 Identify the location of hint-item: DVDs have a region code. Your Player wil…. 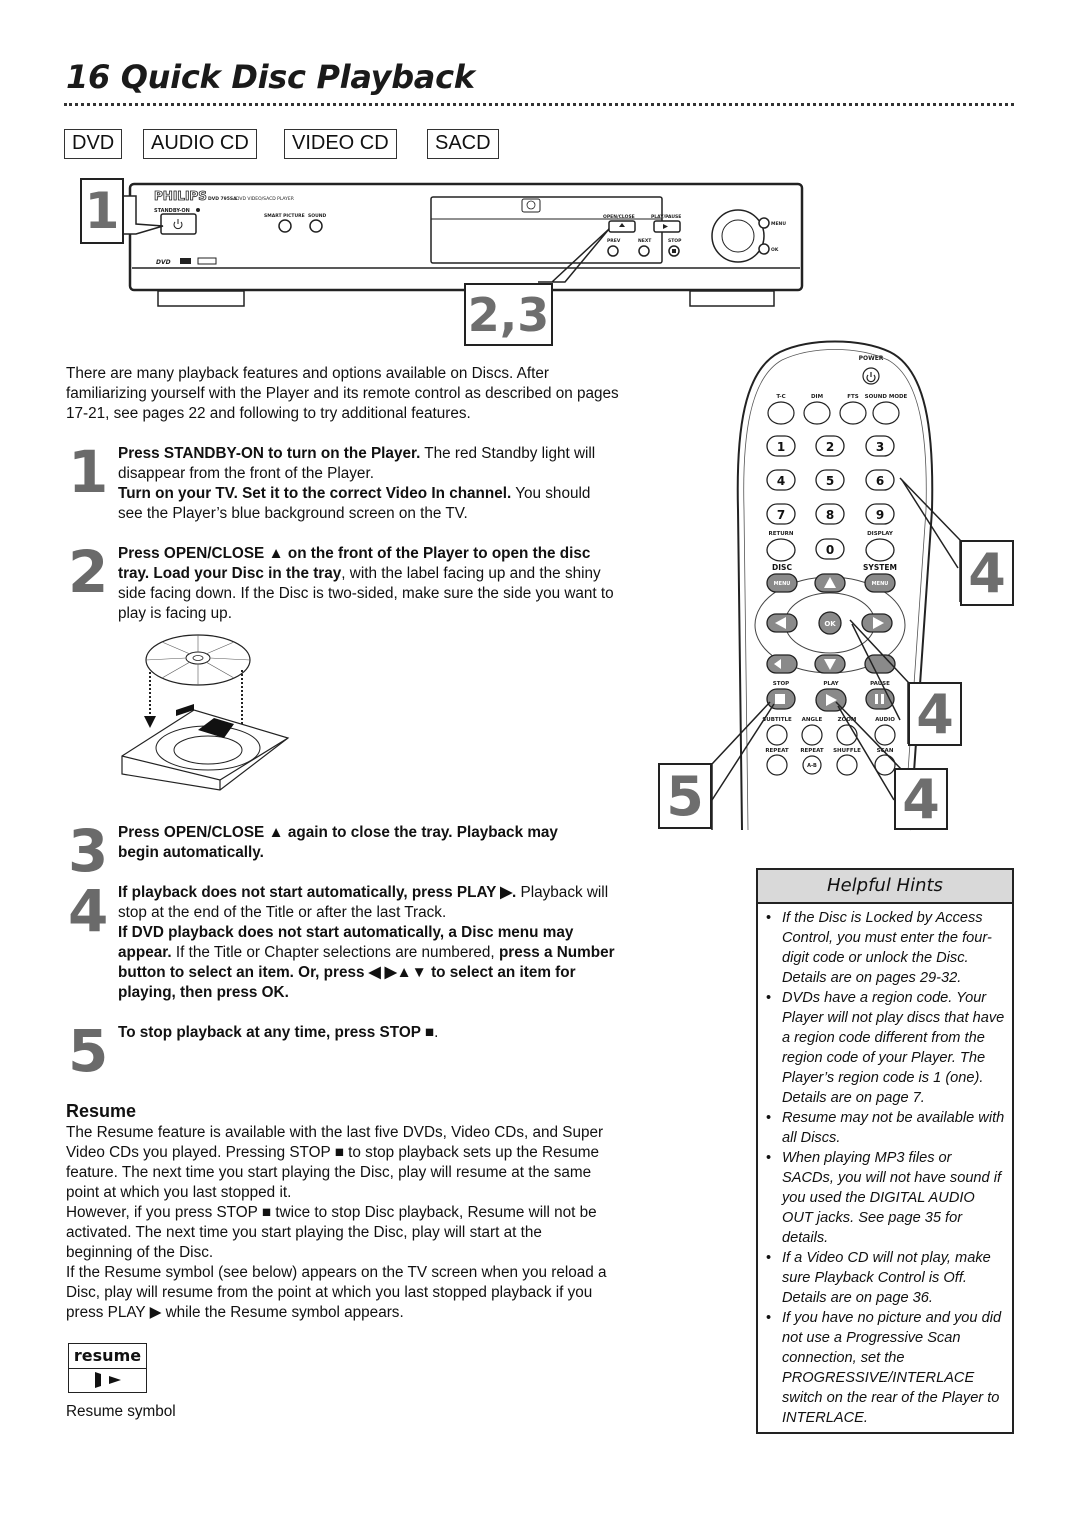
(886, 1048).